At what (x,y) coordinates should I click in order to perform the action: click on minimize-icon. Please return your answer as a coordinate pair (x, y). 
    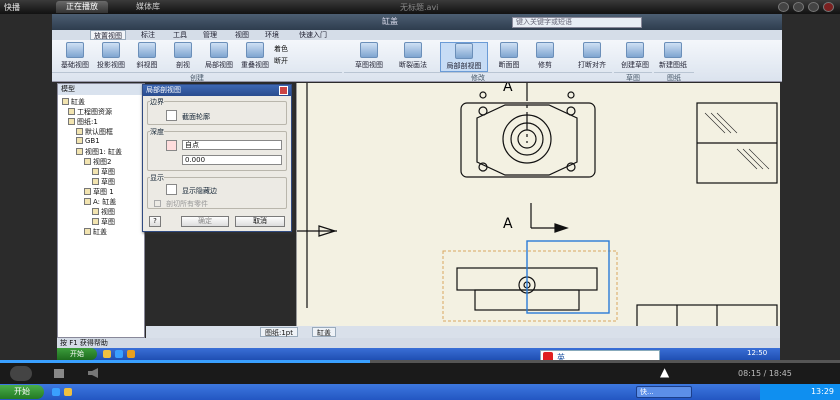
    Looking at the image, I should click on (783, 7).